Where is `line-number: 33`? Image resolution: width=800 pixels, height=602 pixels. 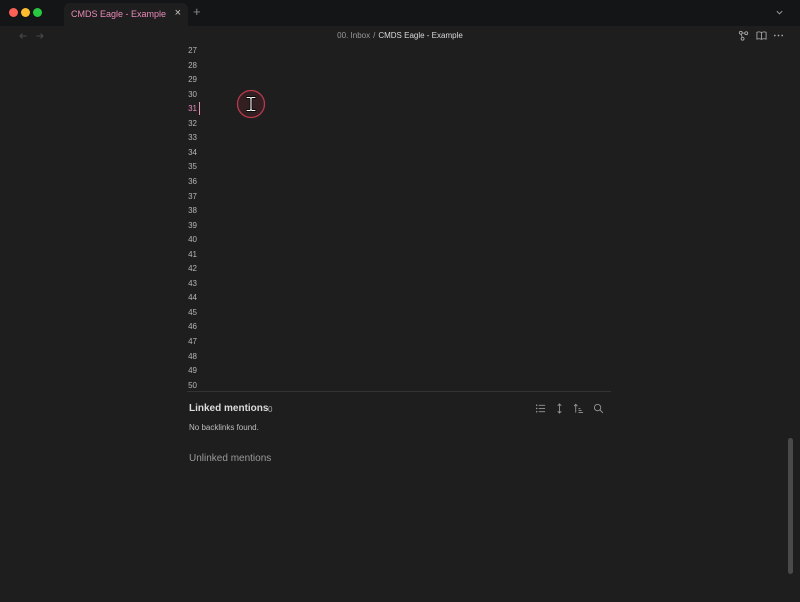 line-number: 33 is located at coordinates (192, 138).